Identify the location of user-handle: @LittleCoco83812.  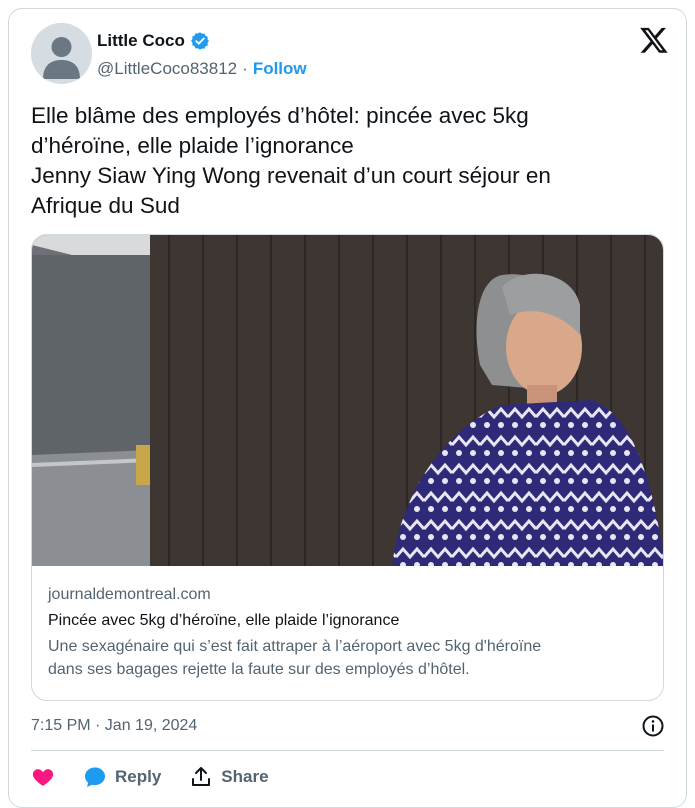
(167, 69).